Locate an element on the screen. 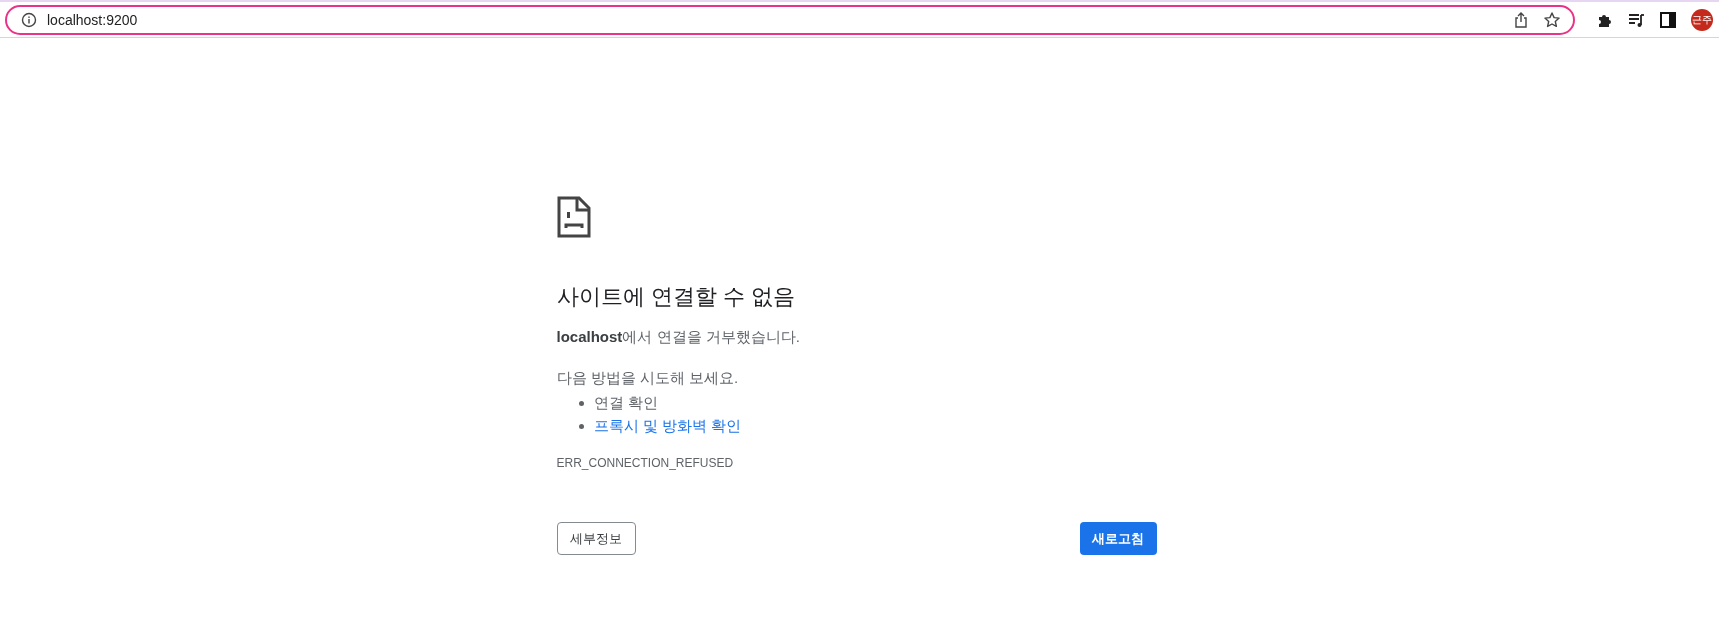 This screenshot has width=1719, height=631. side-panel-icon is located at coordinates (1668, 19).